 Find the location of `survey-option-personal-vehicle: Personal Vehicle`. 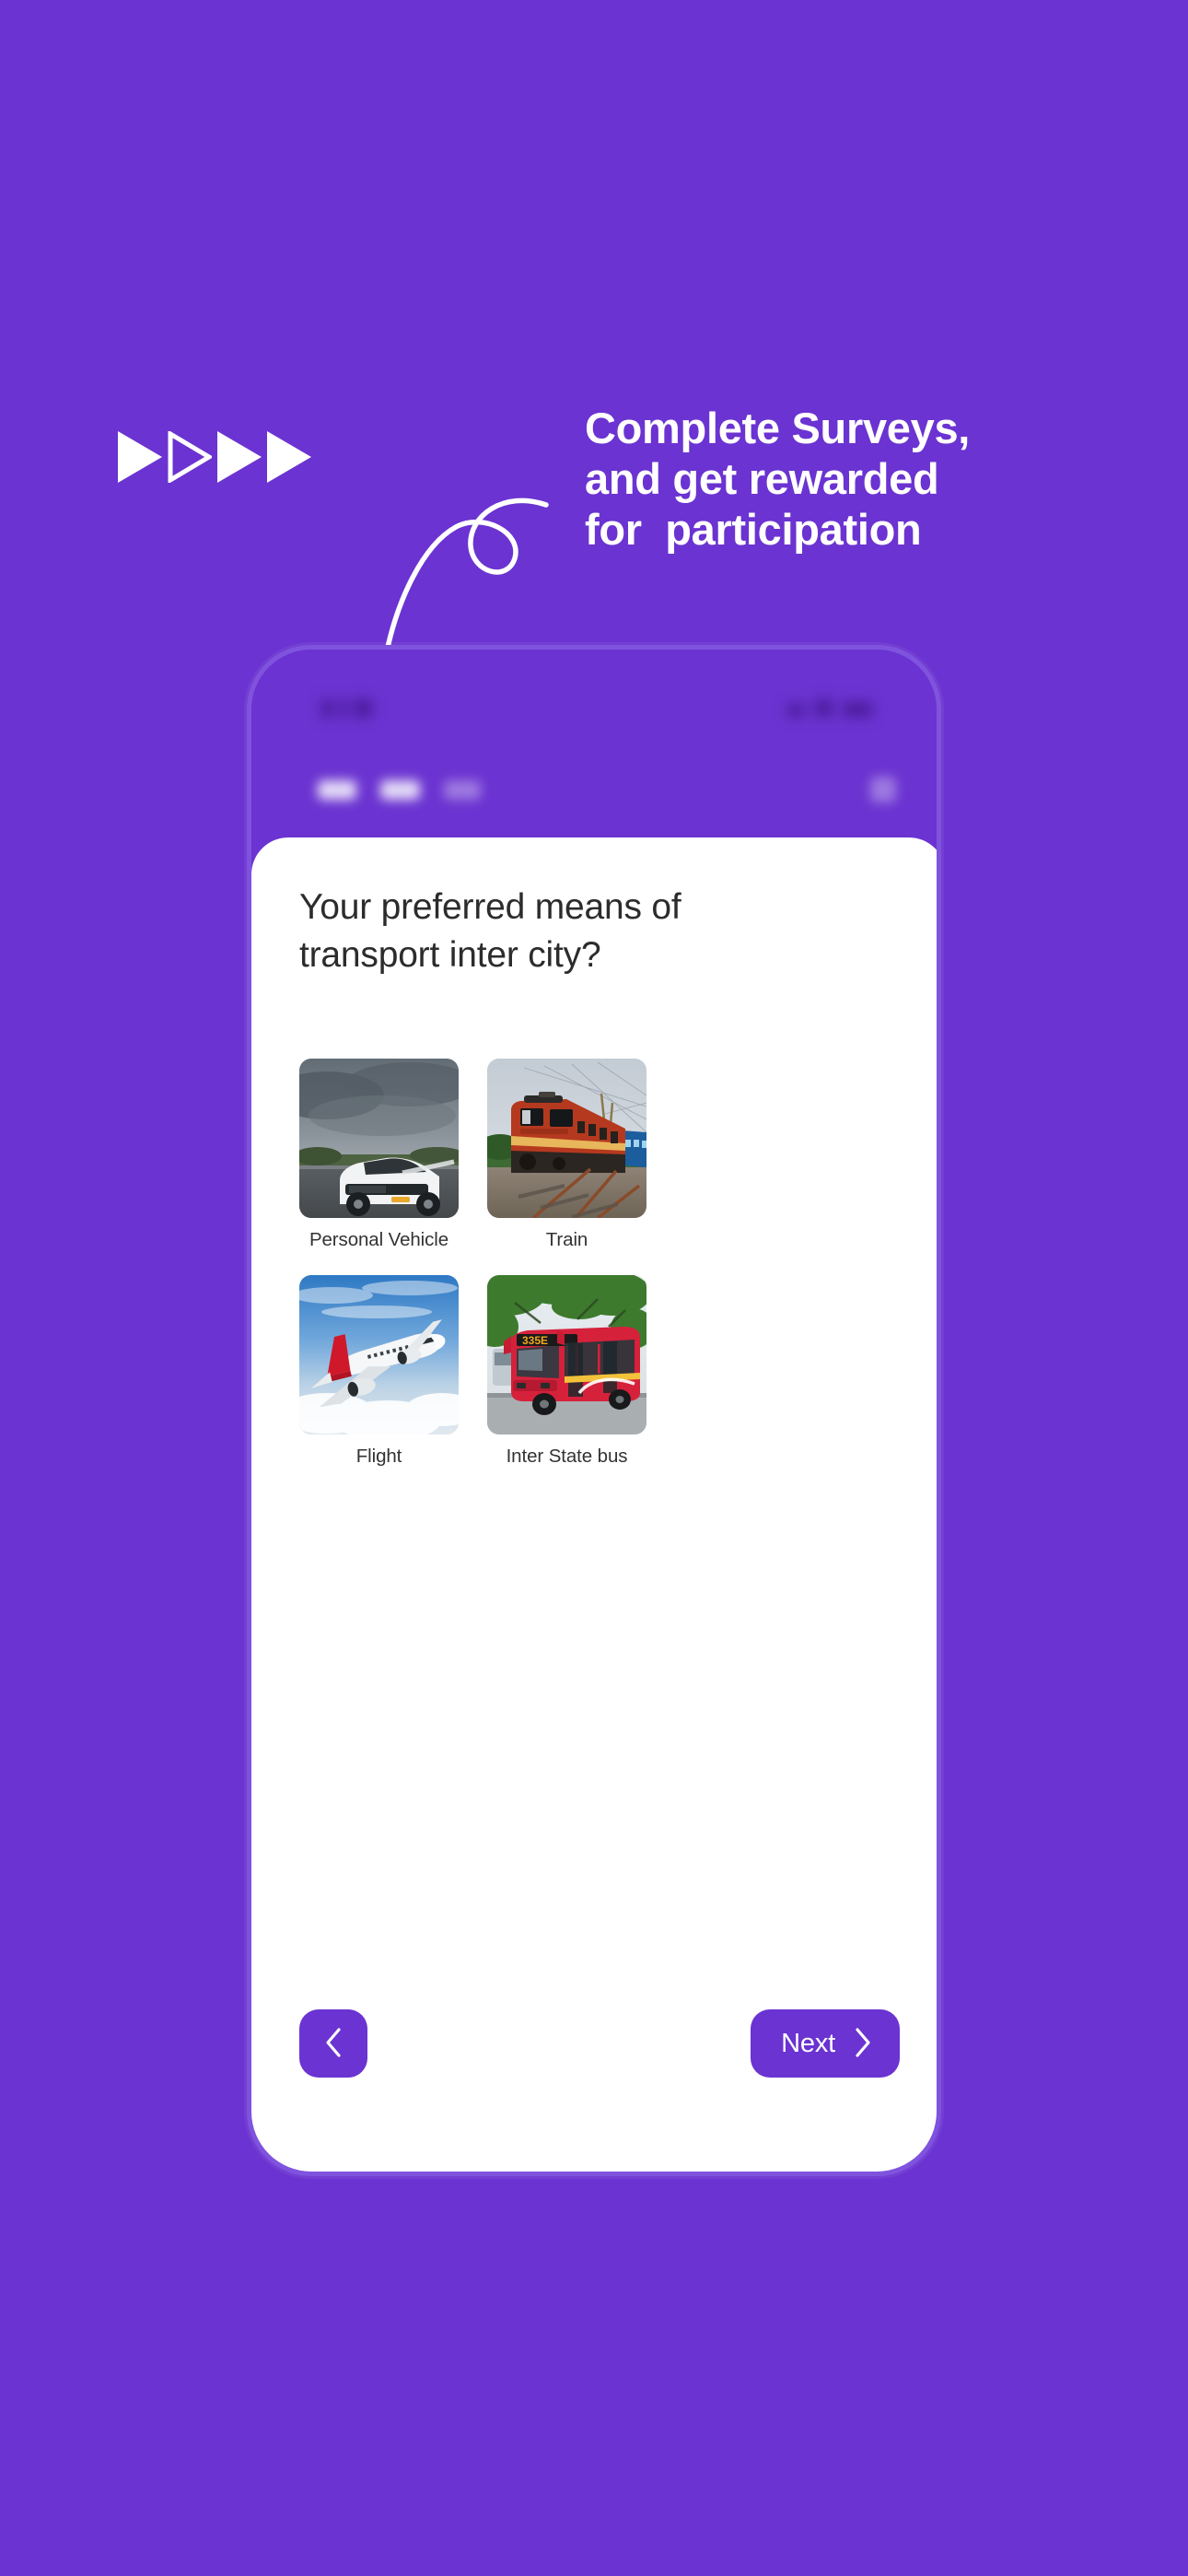

survey-option-personal-vehicle: Personal Vehicle is located at coordinates (379, 1155).